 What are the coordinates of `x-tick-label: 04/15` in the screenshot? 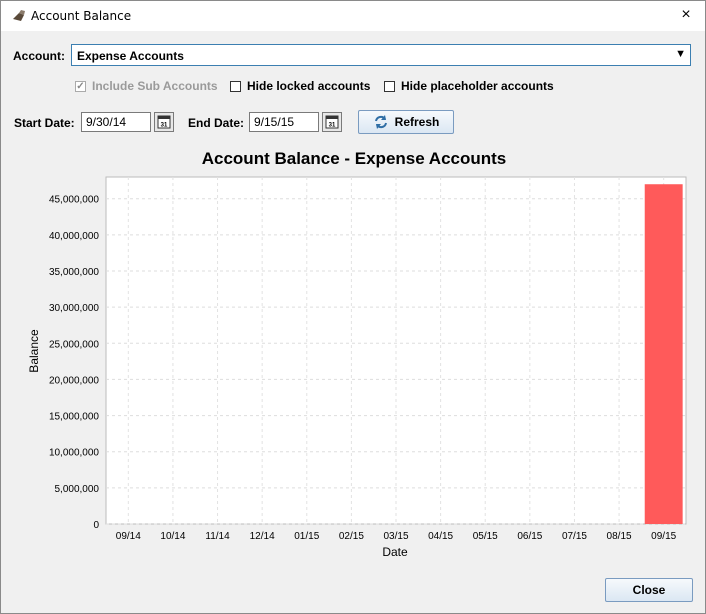 It's located at (440, 536).